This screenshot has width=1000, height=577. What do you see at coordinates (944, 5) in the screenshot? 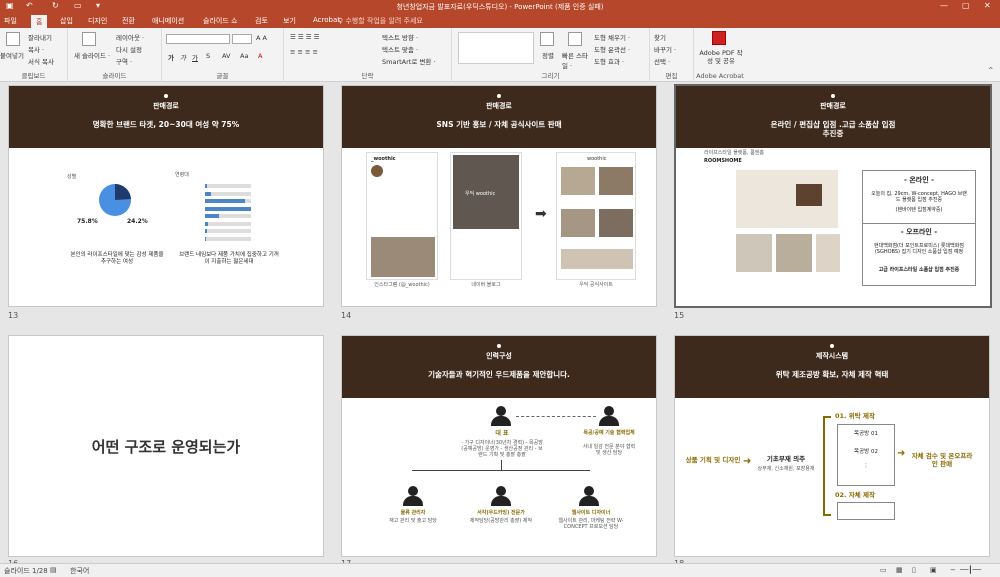
I see `minimize-icon: —` at bounding box center [944, 5].